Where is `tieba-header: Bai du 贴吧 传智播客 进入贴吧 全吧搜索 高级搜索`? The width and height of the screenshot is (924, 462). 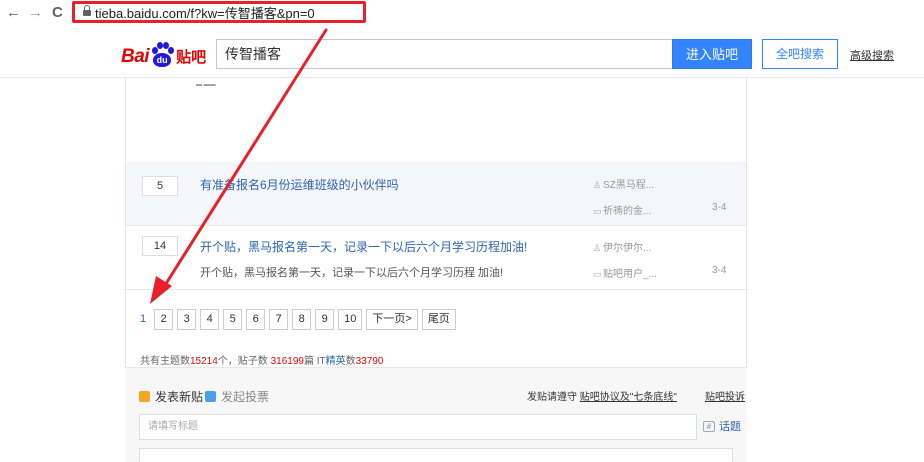
tieba-header: Bai du 贴吧 传智播客 进入贴吧 全吧搜索 高级搜索 is located at coordinates (462, 52).